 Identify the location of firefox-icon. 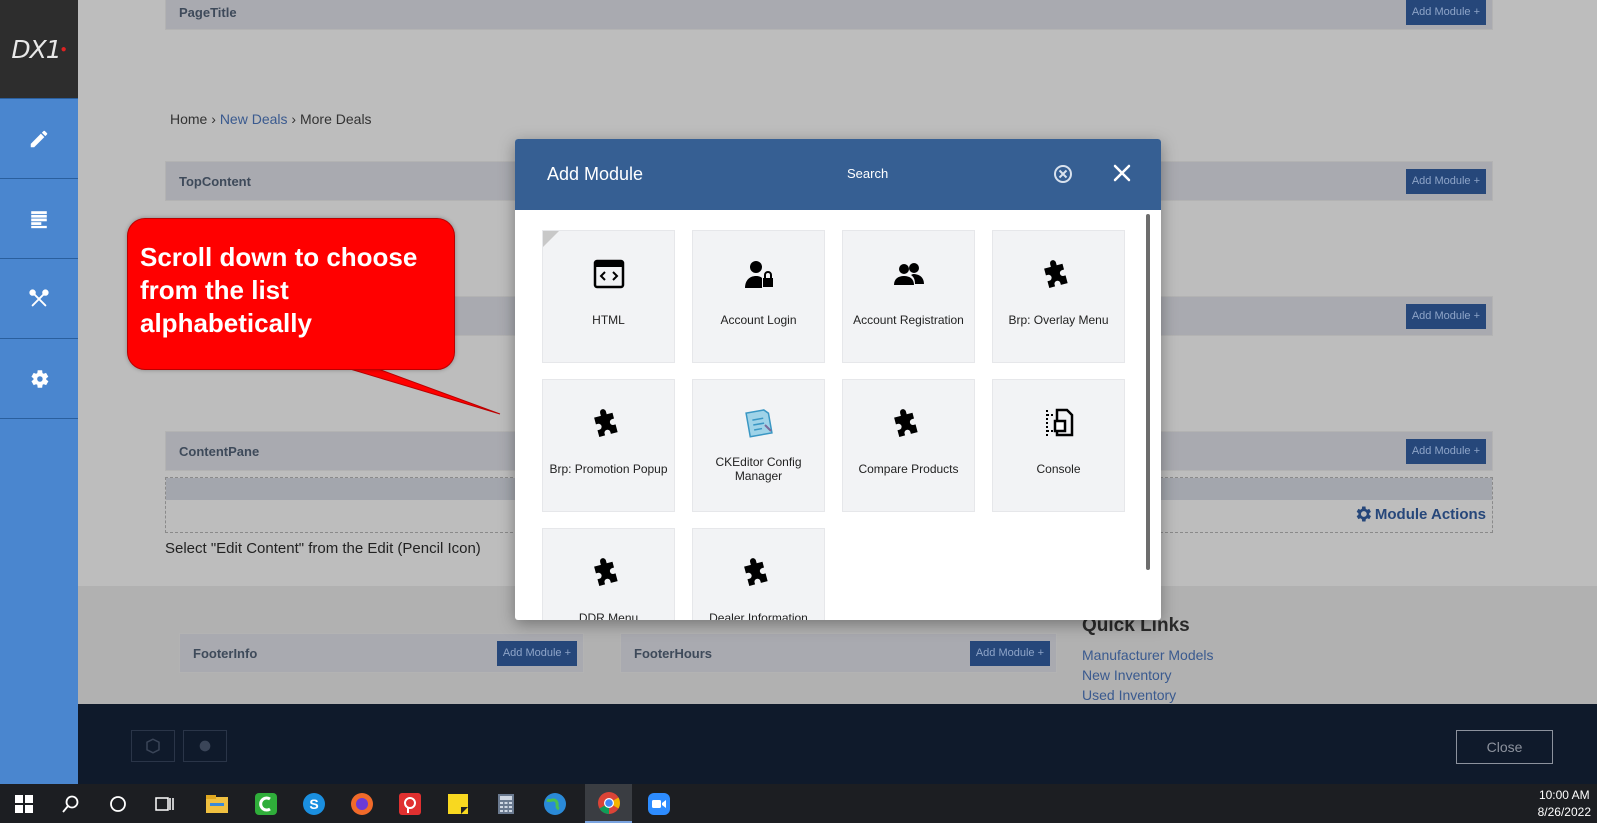
(361, 803).